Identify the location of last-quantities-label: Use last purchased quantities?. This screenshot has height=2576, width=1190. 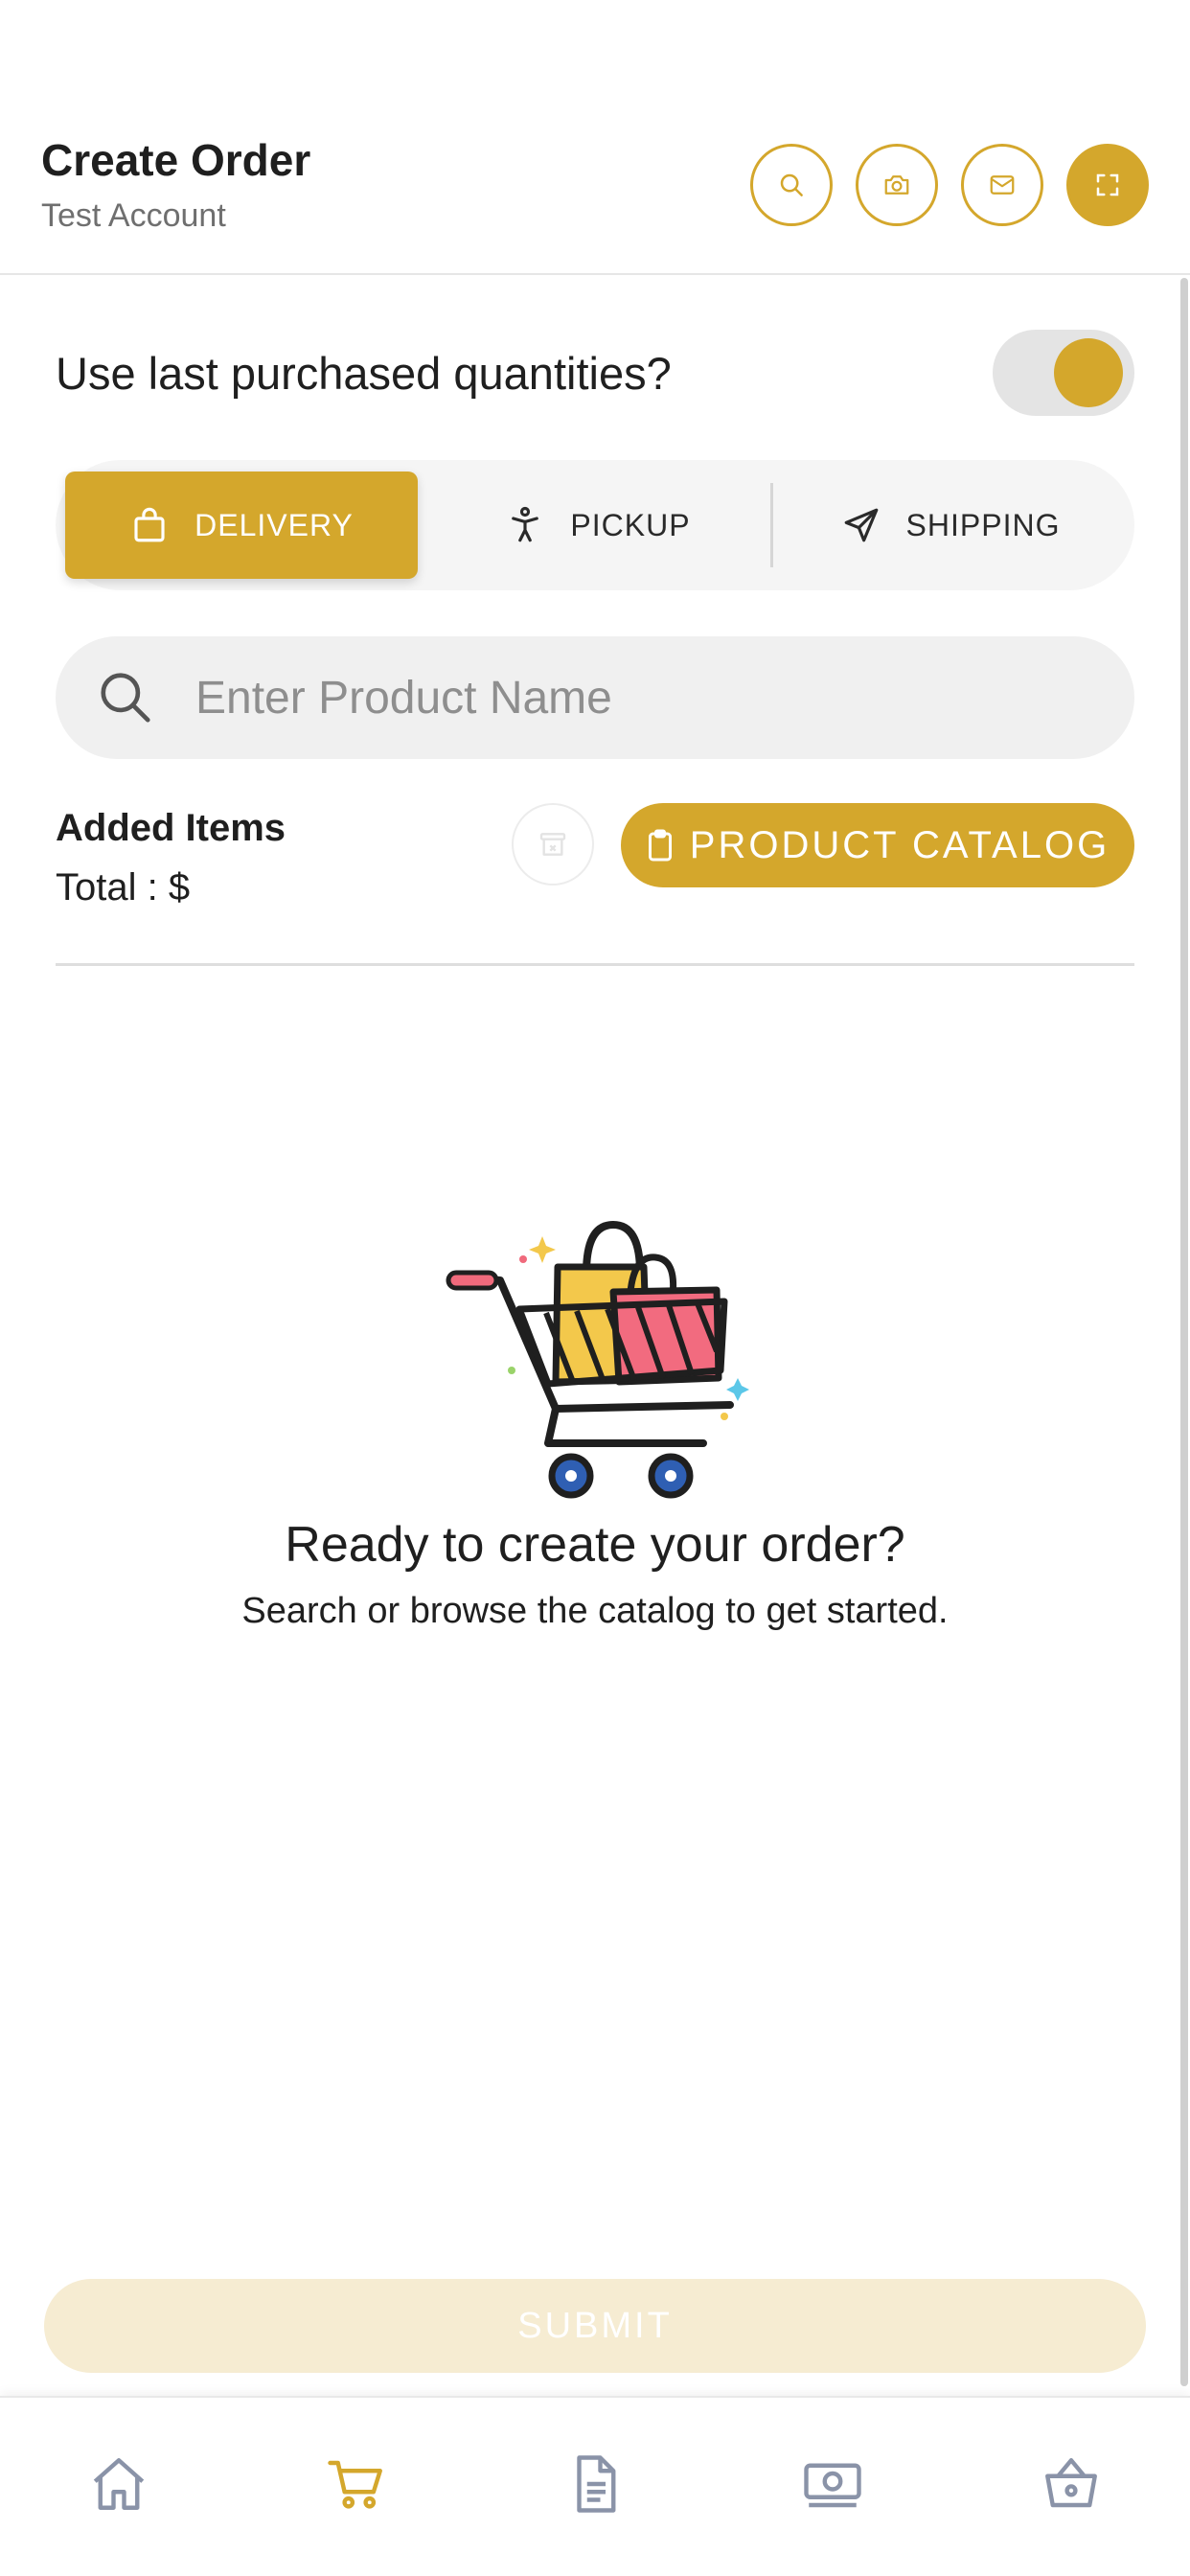
(364, 374).